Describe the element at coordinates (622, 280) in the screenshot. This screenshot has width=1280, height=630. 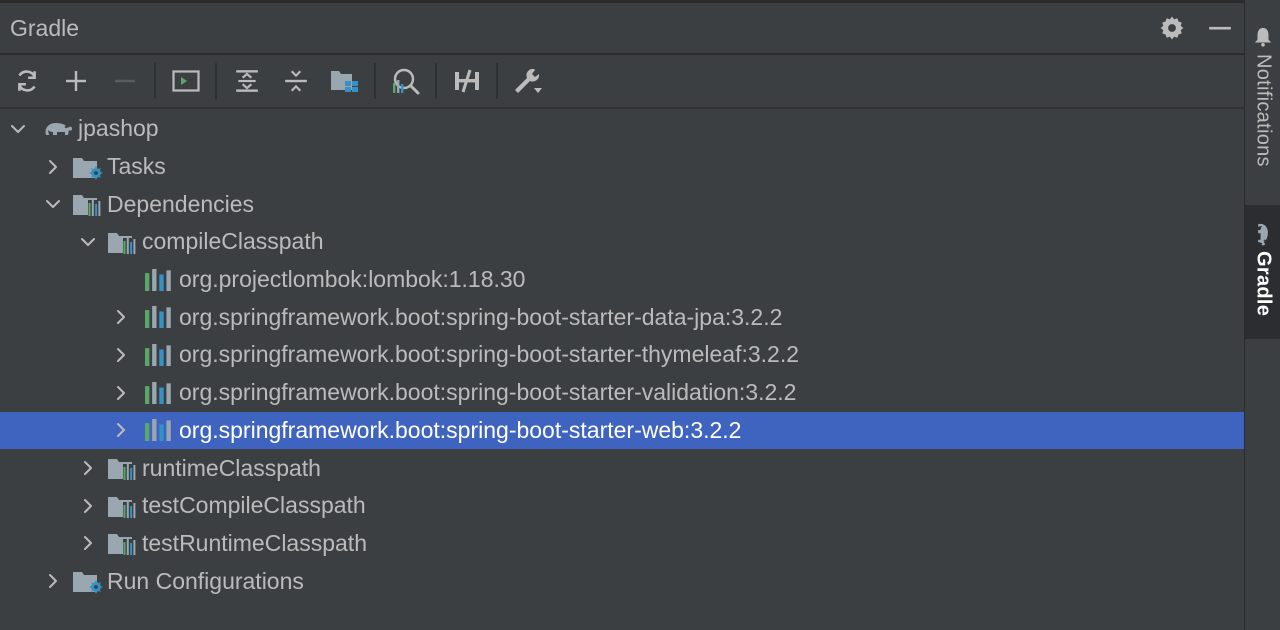
I see `tree-node-dependency: org.projectlombok:lombok:1.18.30` at that location.